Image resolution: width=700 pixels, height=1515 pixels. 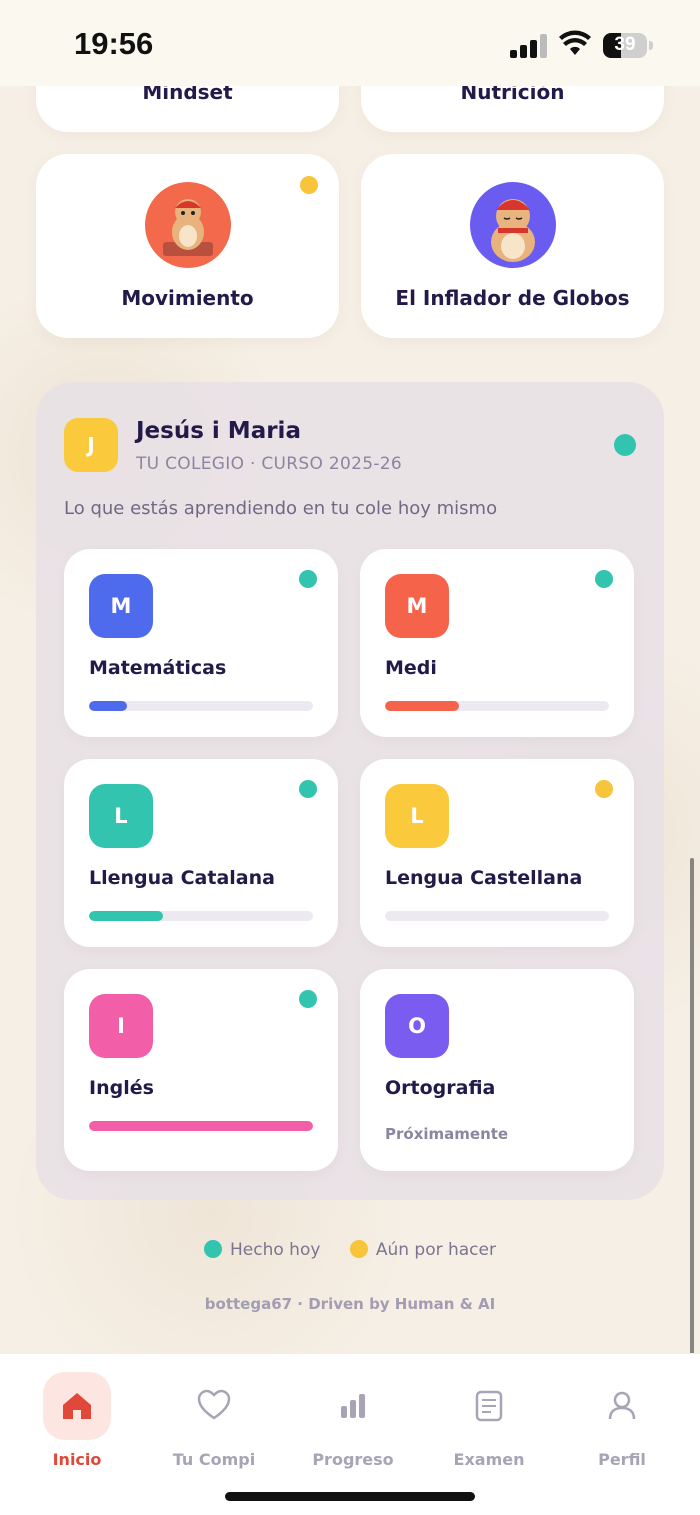 I want to click on footer-credit: bottega67 · Driven by Human & AI, so click(x=350, y=1304).